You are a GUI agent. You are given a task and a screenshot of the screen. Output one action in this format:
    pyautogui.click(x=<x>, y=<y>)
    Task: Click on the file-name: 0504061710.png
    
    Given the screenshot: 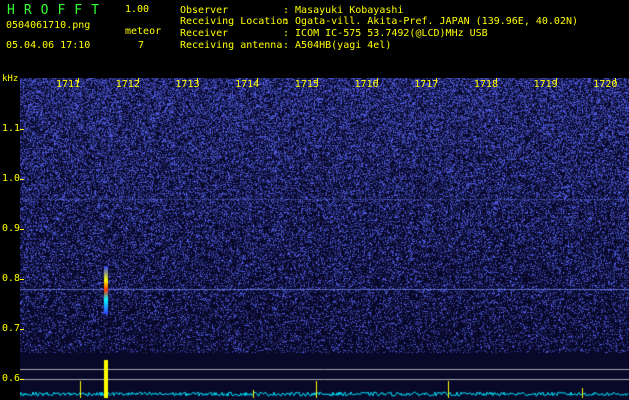 What is the action you would take?
    pyautogui.click(x=48, y=25)
    